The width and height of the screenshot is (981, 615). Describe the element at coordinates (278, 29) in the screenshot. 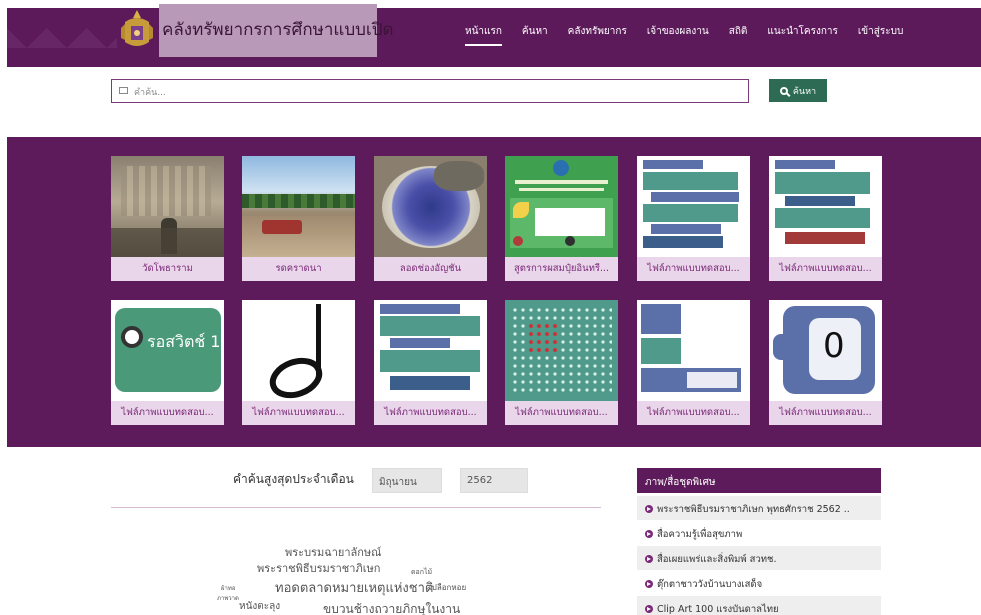

I see `site-title: คลังทรัพยากรการศึกษาแบบเปิด` at that location.